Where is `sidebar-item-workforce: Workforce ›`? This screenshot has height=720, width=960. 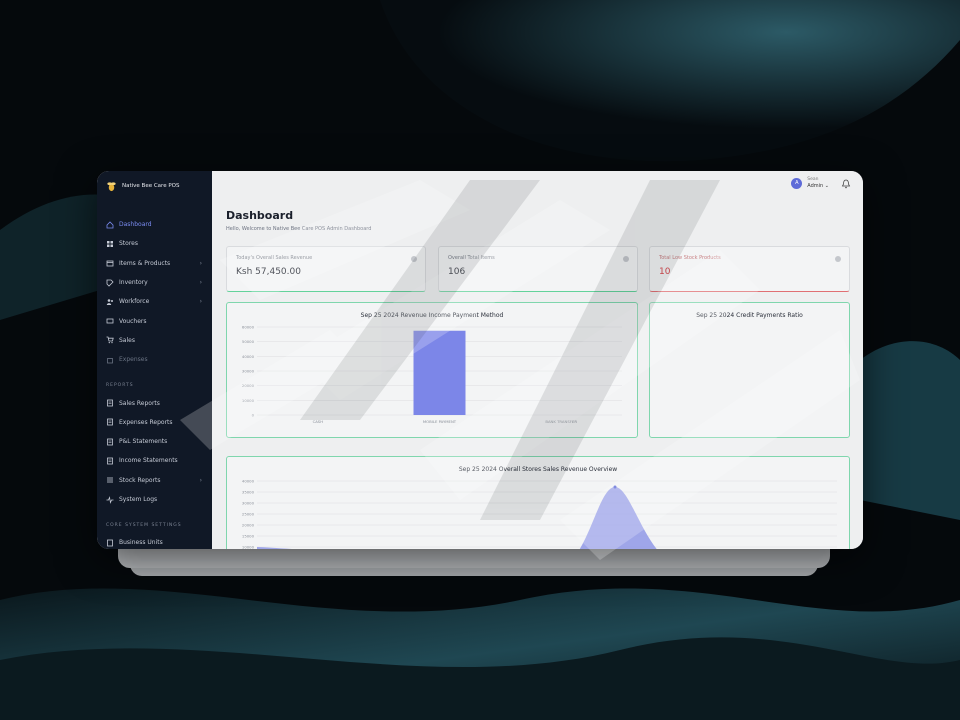 sidebar-item-workforce: Workforce › is located at coordinates (154, 301).